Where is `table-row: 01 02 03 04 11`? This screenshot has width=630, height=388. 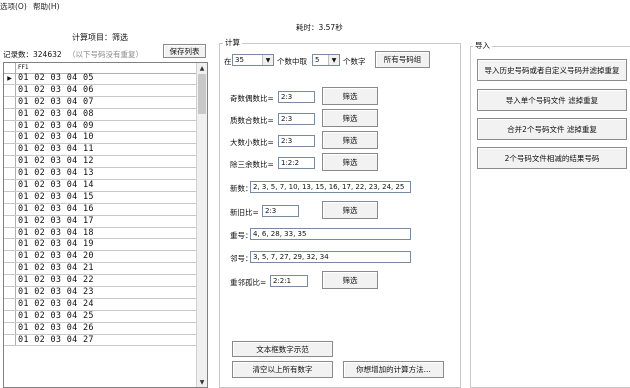
table-row: 01 02 03 04 11 is located at coordinates (100, 150).